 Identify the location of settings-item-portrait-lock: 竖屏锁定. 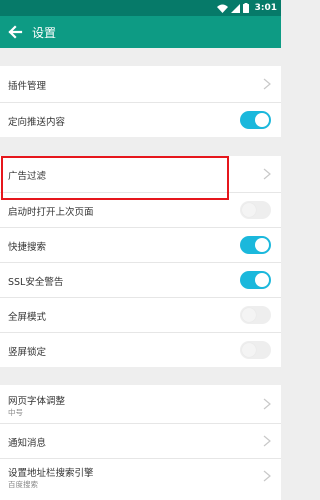
(140, 350).